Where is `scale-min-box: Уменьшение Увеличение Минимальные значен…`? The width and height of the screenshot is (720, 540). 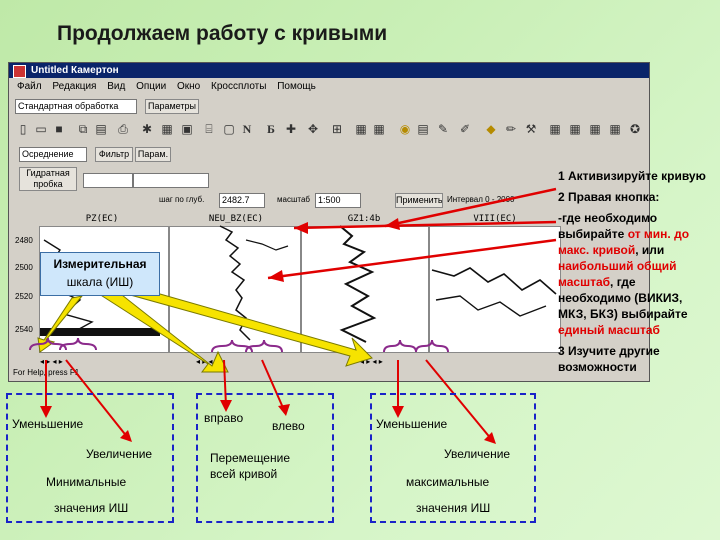 scale-min-box: Уменьшение Увеличение Минимальные значен… is located at coordinates (90, 458).